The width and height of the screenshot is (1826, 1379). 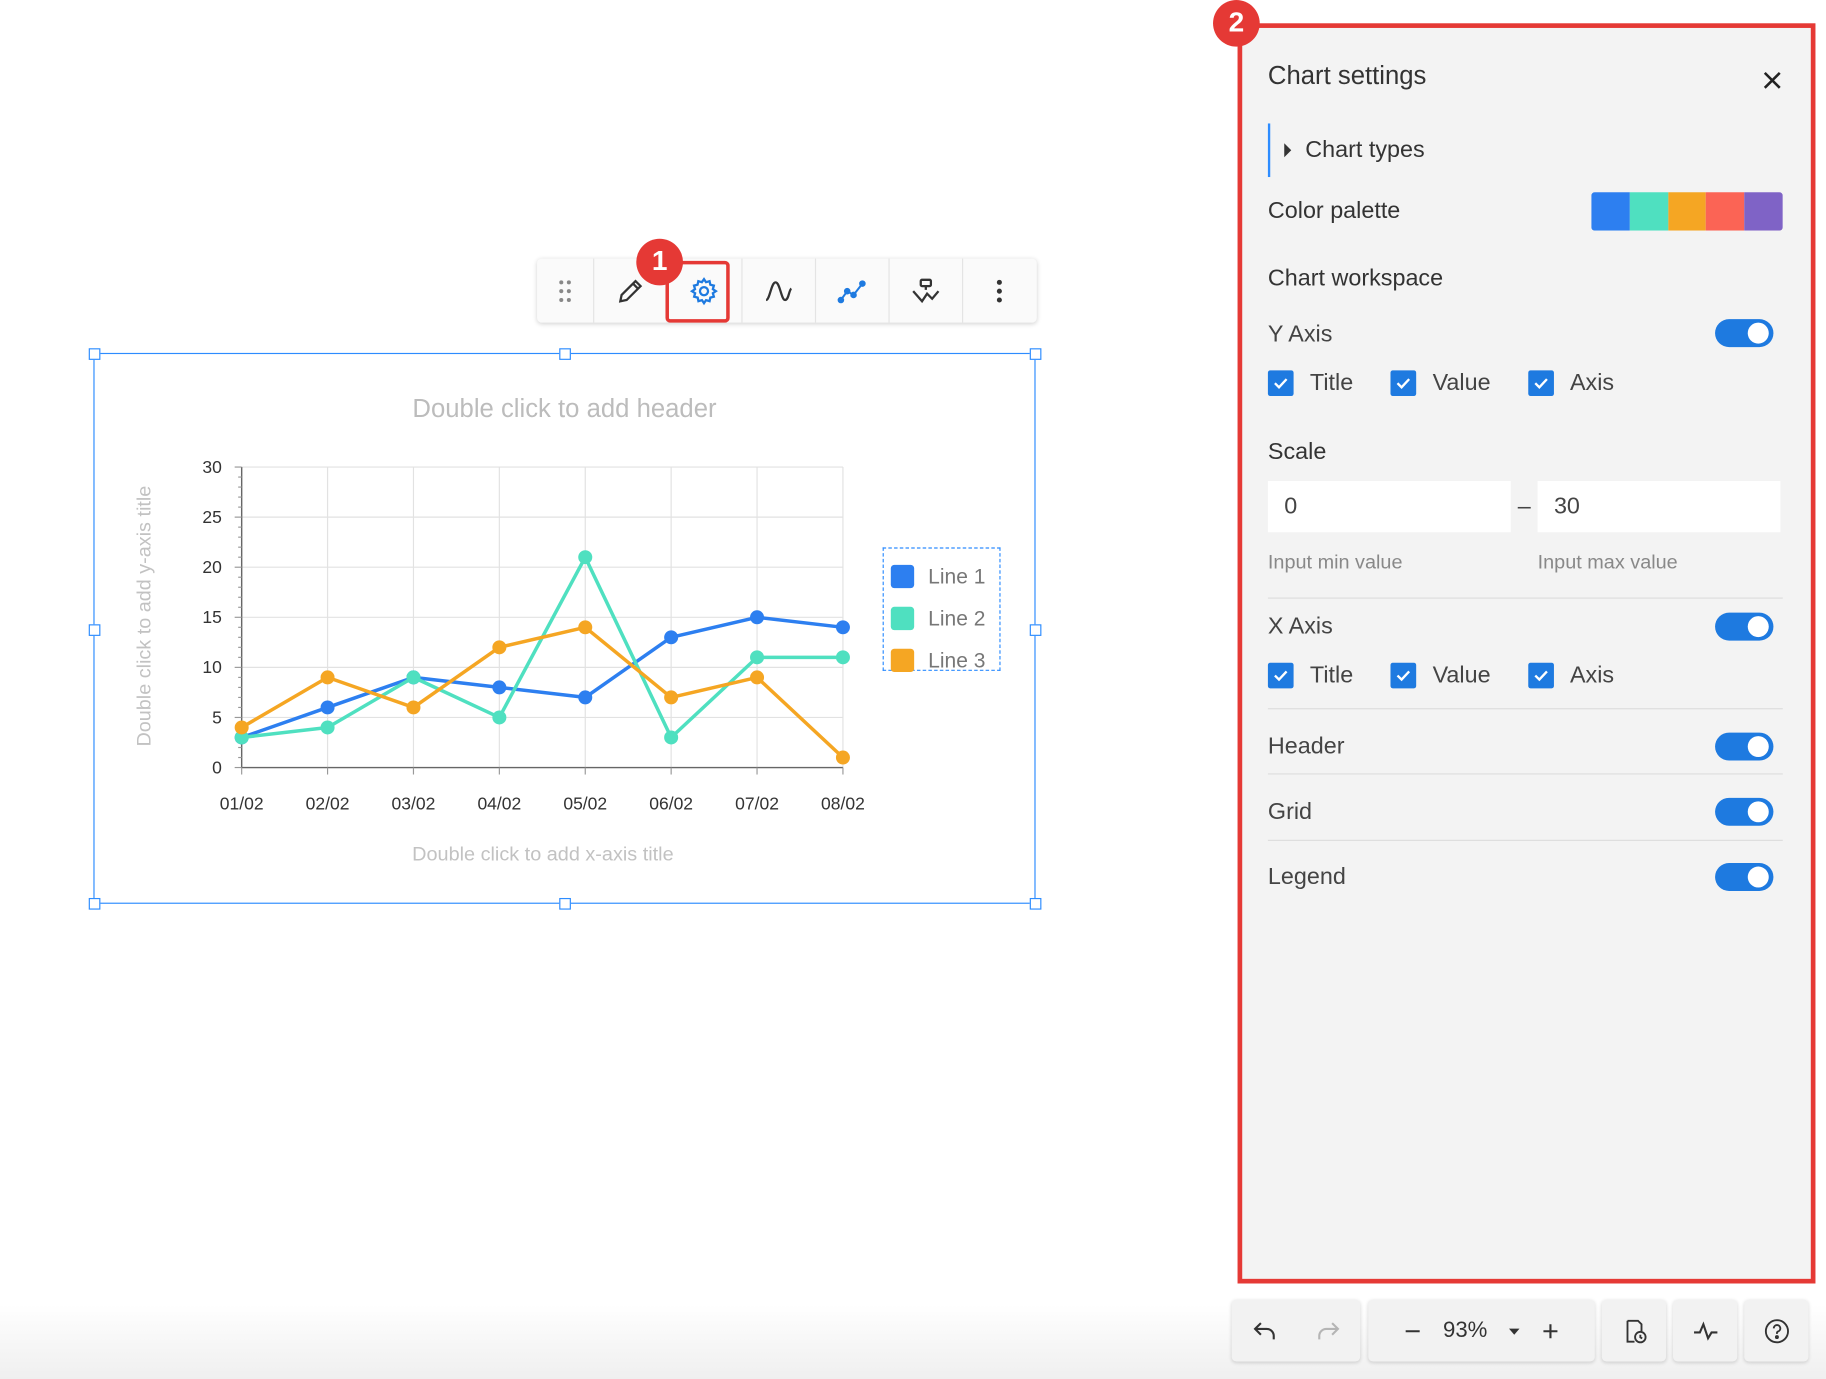 What do you see at coordinates (1365, 149) in the screenshot?
I see `chart-types-label: Chart types` at bounding box center [1365, 149].